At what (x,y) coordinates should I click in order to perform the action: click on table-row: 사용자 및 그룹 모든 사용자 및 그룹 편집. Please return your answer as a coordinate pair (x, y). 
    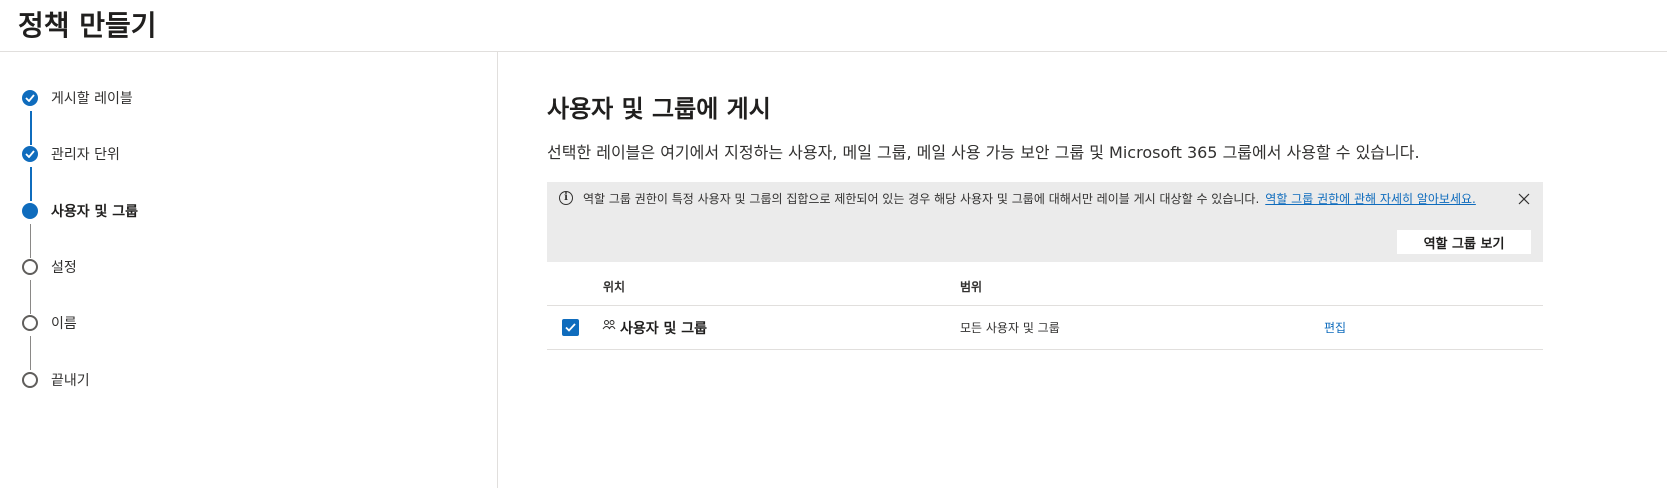
    Looking at the image, I should click on (1045, 328).